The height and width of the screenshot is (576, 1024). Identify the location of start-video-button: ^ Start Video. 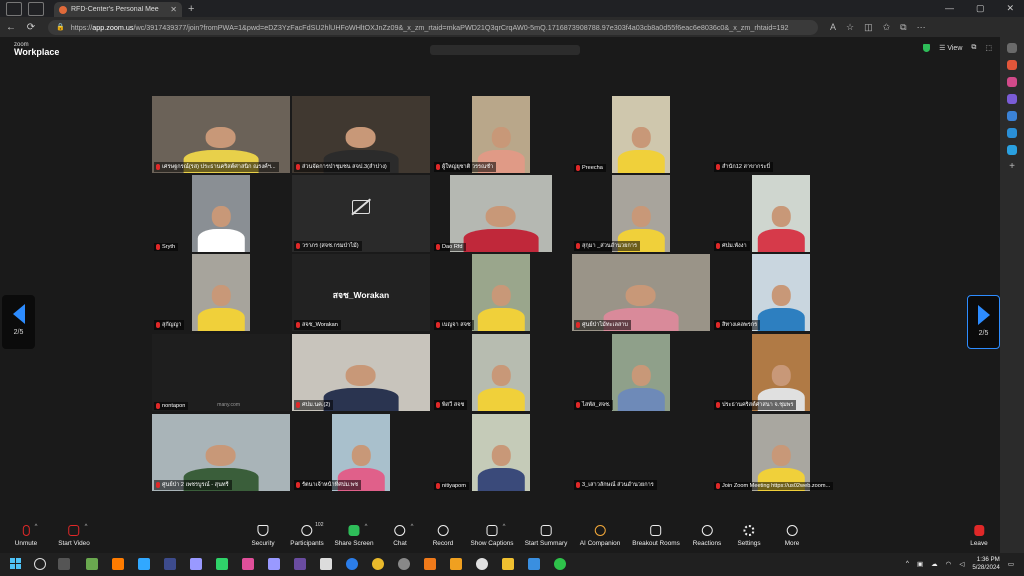
(74, 535).